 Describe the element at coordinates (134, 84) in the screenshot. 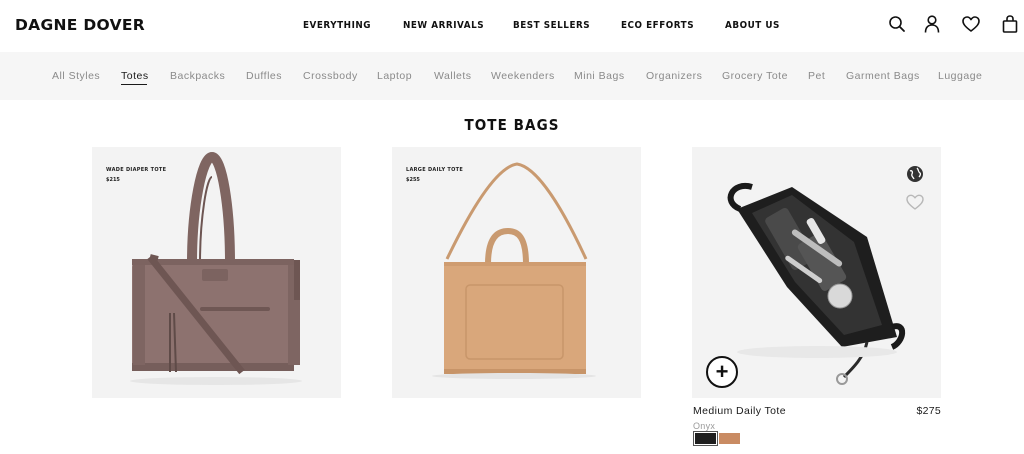

I see `active-category-underline` at that location.